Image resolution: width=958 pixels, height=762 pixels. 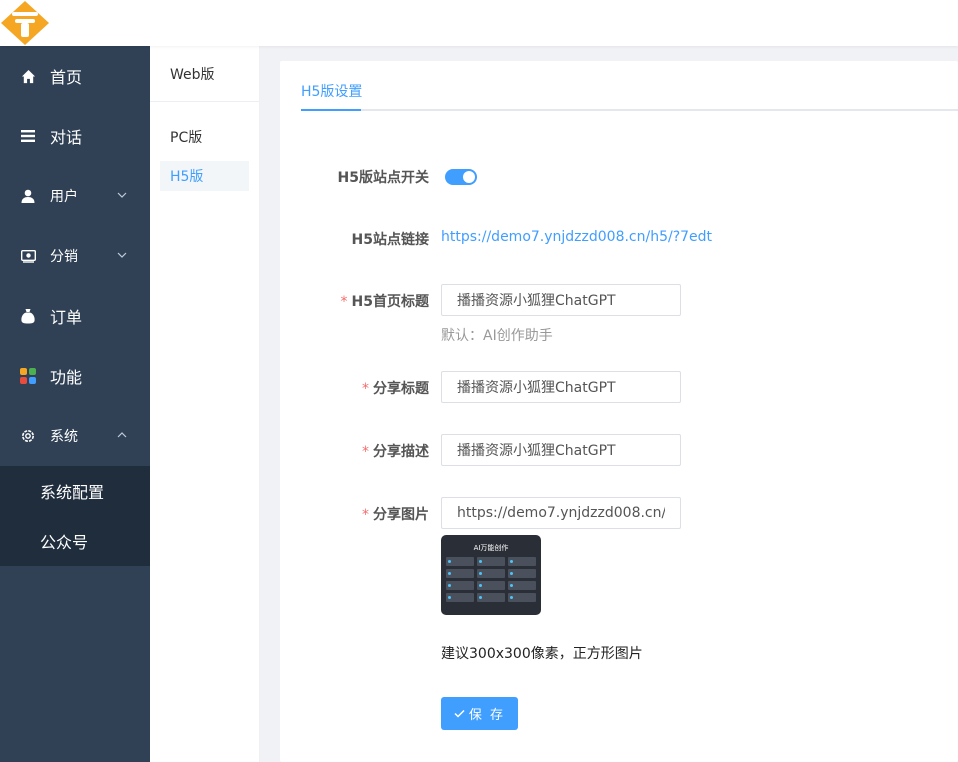 I want to click on sidebar-item-home: 首页, so click(x=75, y=76).